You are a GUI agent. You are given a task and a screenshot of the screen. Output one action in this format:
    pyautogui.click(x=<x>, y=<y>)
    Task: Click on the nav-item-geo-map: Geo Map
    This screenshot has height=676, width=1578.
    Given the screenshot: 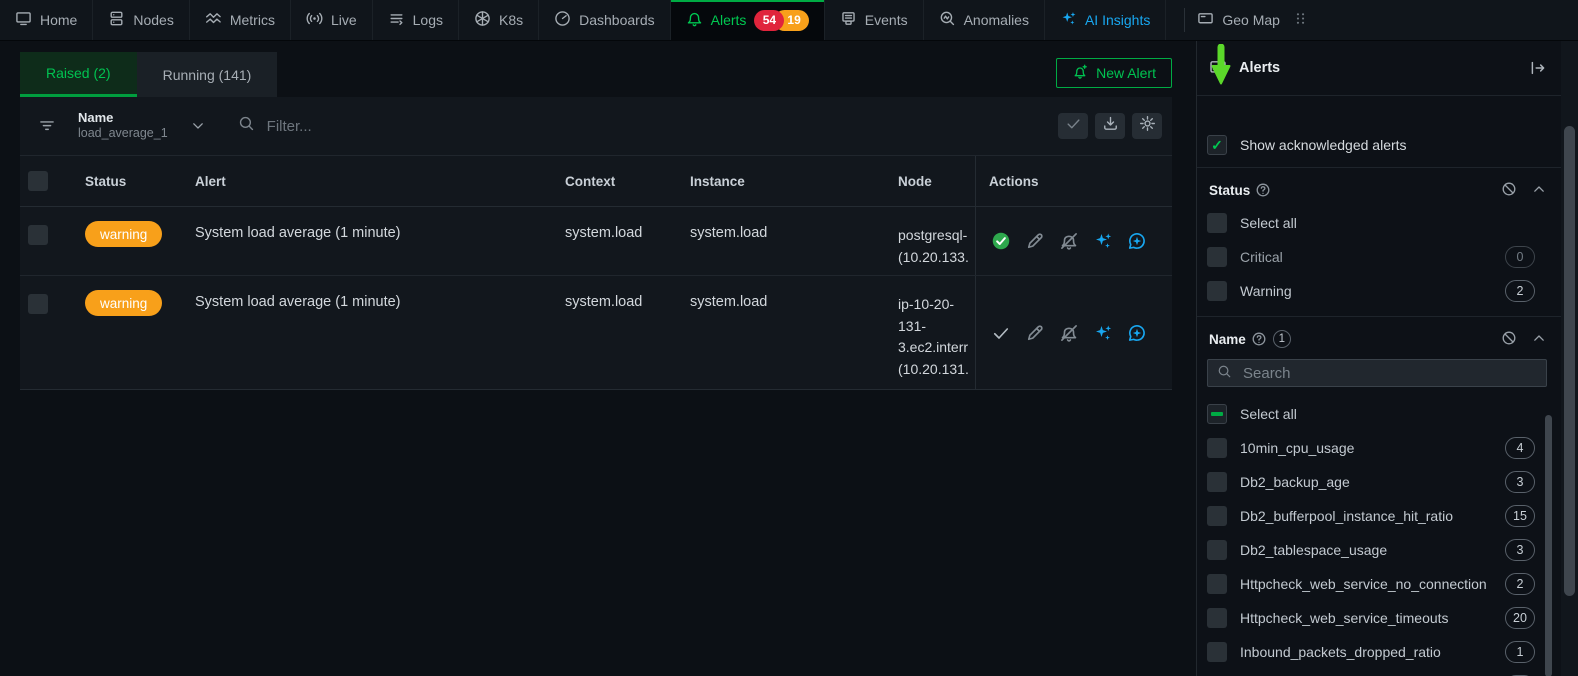 What is the action you would take?
    pyautogui.click(x=1253, y=20)
    